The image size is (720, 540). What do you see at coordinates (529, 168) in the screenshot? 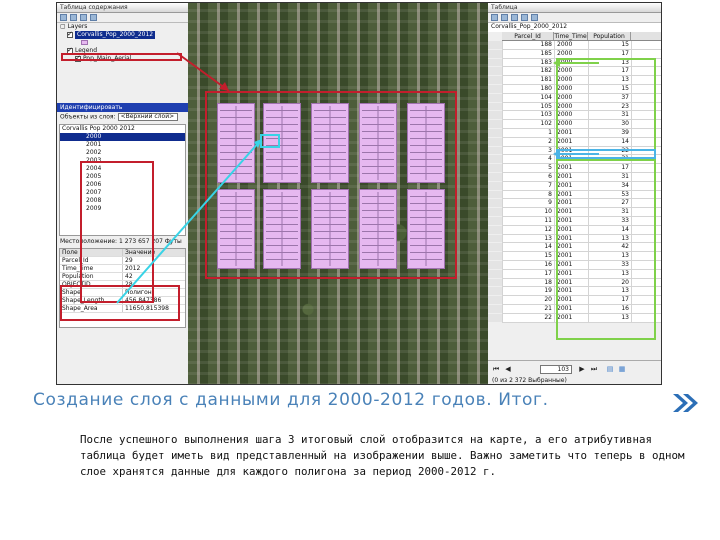
I see `cell-parcel-id: 5` at bounding box center [529, 168].